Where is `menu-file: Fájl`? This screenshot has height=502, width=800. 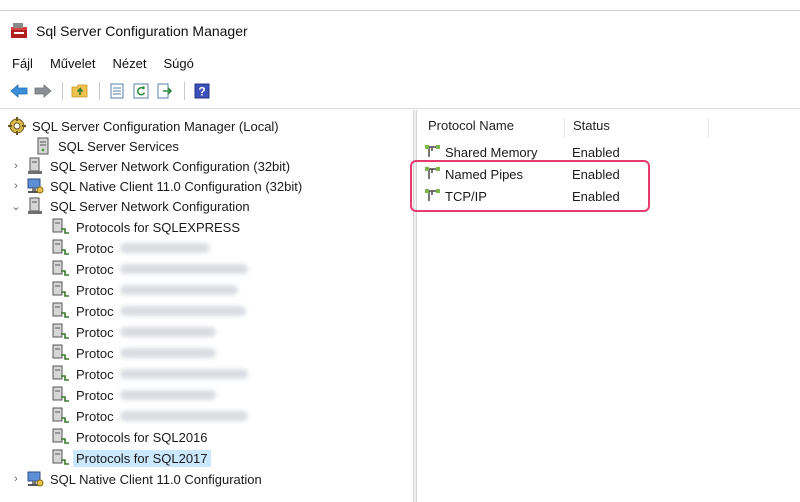
menu-file: Fájl is located at coordinates (22, 63).